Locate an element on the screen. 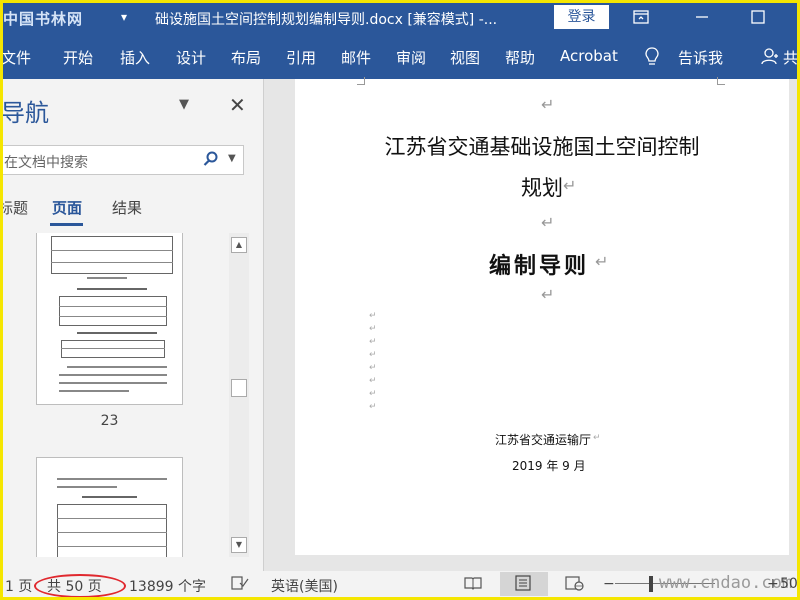  scrollbar-thumb is located at coordinates (239, 388).